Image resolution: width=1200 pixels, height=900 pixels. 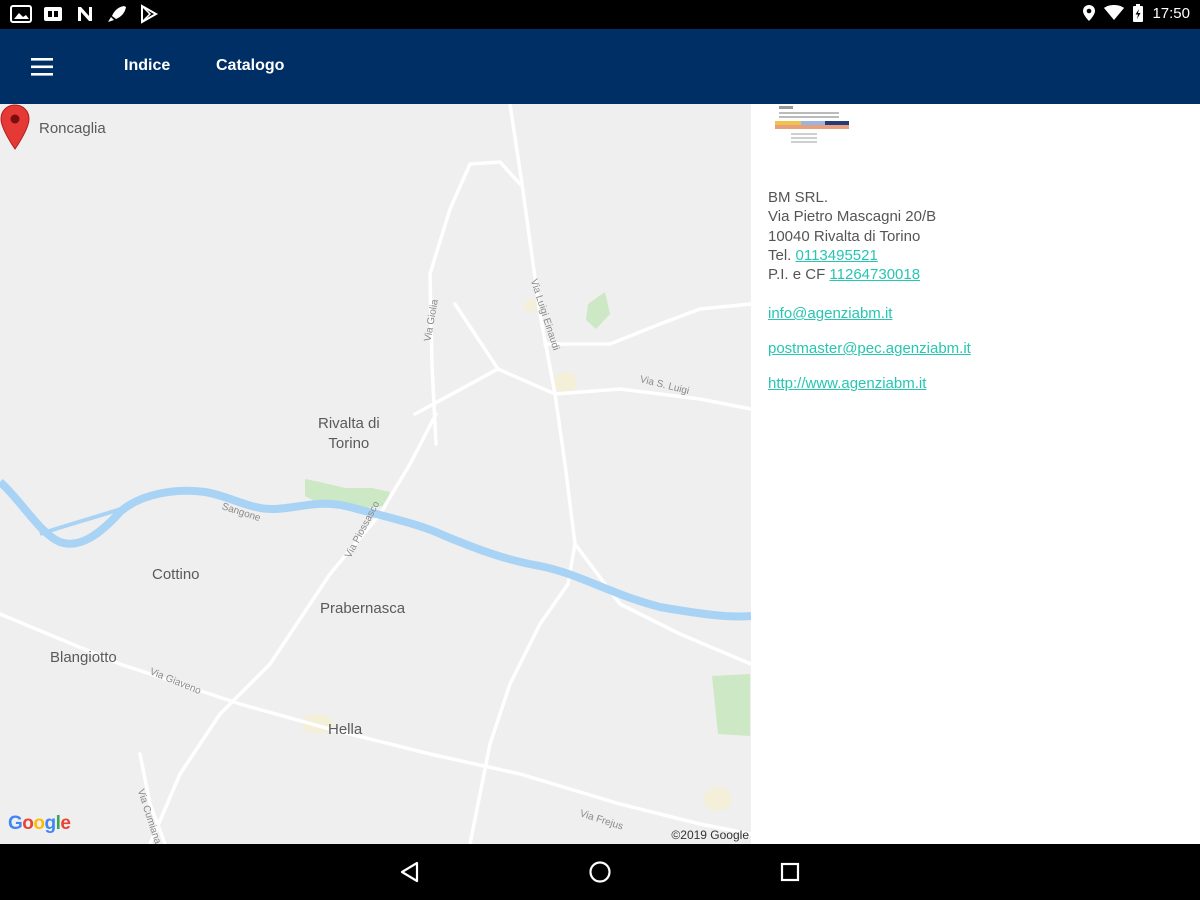 I want to click on phone-link: 0113495521, so click(x=837, y=255).